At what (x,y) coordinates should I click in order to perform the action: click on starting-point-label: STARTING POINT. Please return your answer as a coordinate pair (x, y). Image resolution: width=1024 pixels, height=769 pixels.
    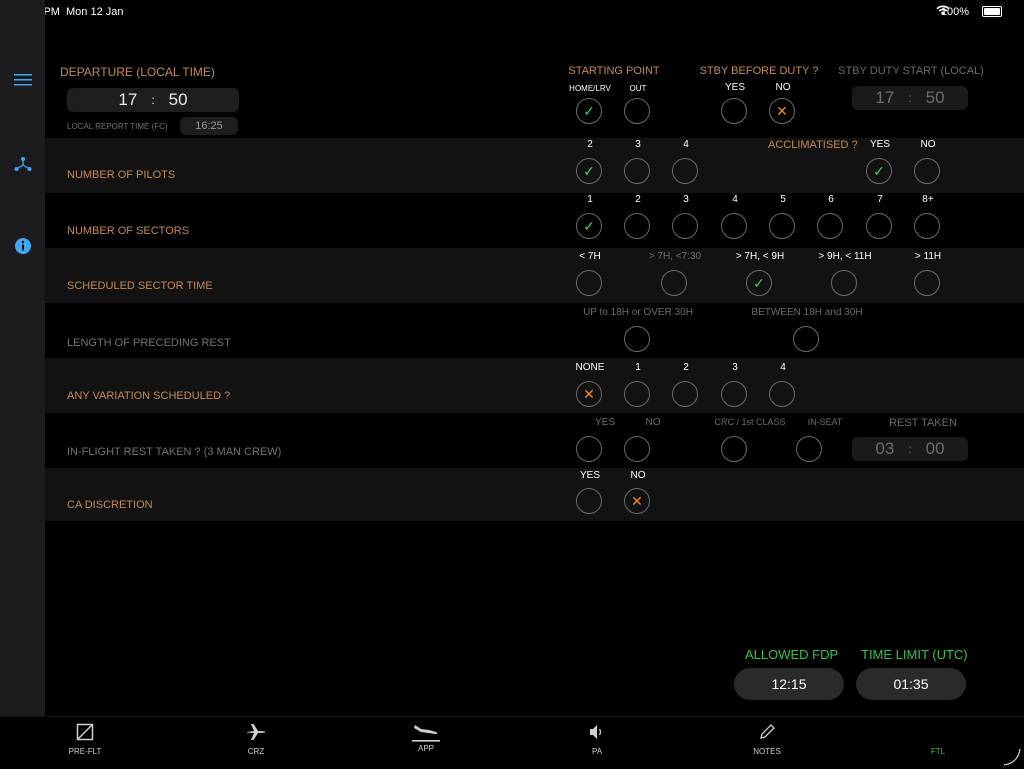
    Looking at the image, I should click on (614, 71).